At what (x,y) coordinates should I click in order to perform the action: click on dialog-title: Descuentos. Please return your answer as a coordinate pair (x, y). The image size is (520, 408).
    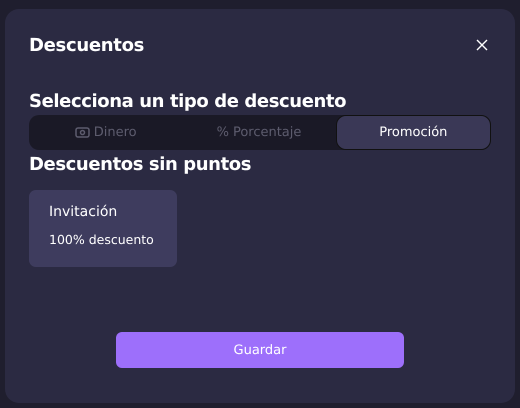
    Looking at the image, I should click on (86, 45).